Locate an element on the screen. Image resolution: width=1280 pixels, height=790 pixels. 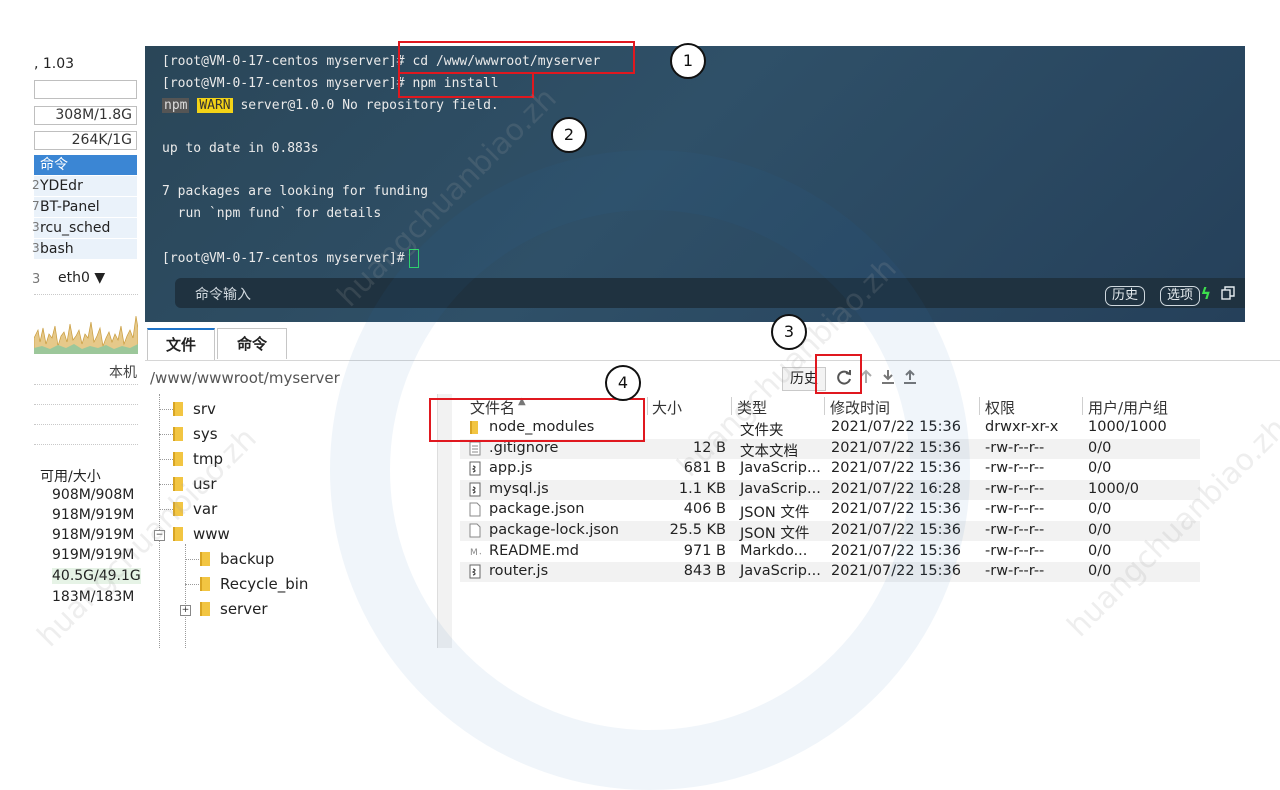
script-file-icon is located at coordinates (475, 489).